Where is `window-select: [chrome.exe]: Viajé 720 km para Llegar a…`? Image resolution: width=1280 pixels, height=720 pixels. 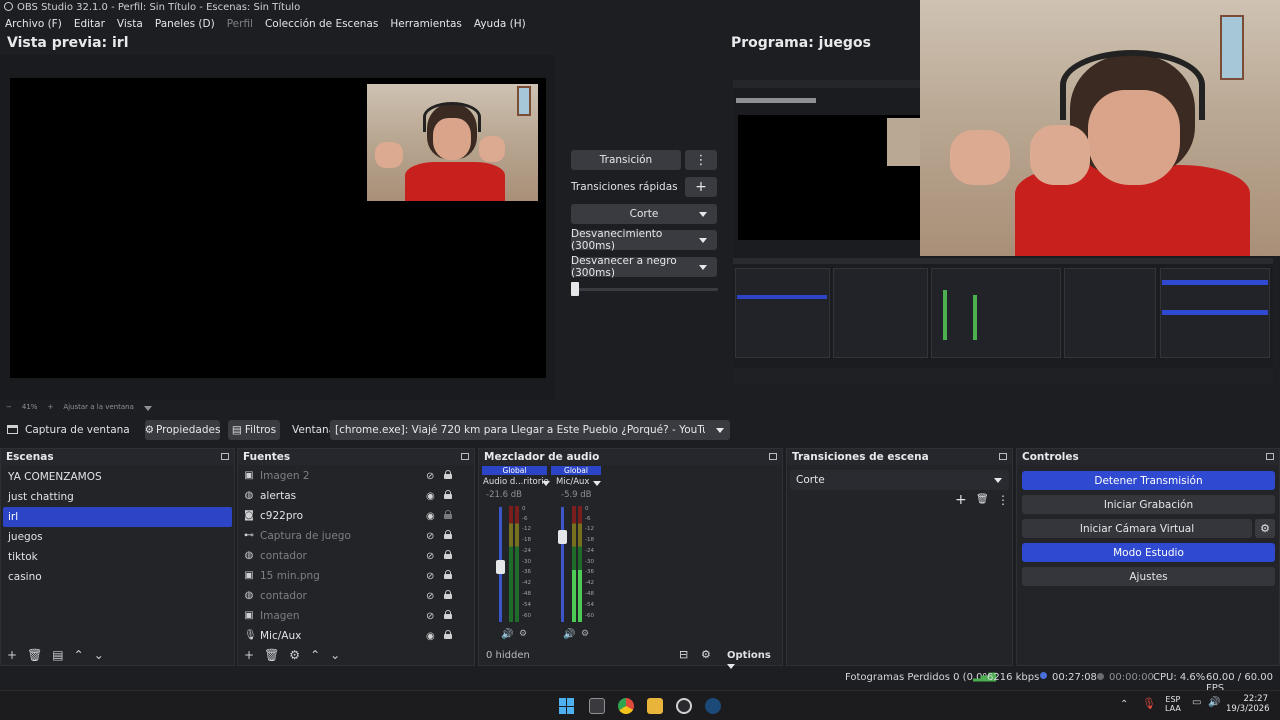
window-select: [chrome.exe]: Viajé 720 km para Llegar a… is located at coordinates (530, 430).